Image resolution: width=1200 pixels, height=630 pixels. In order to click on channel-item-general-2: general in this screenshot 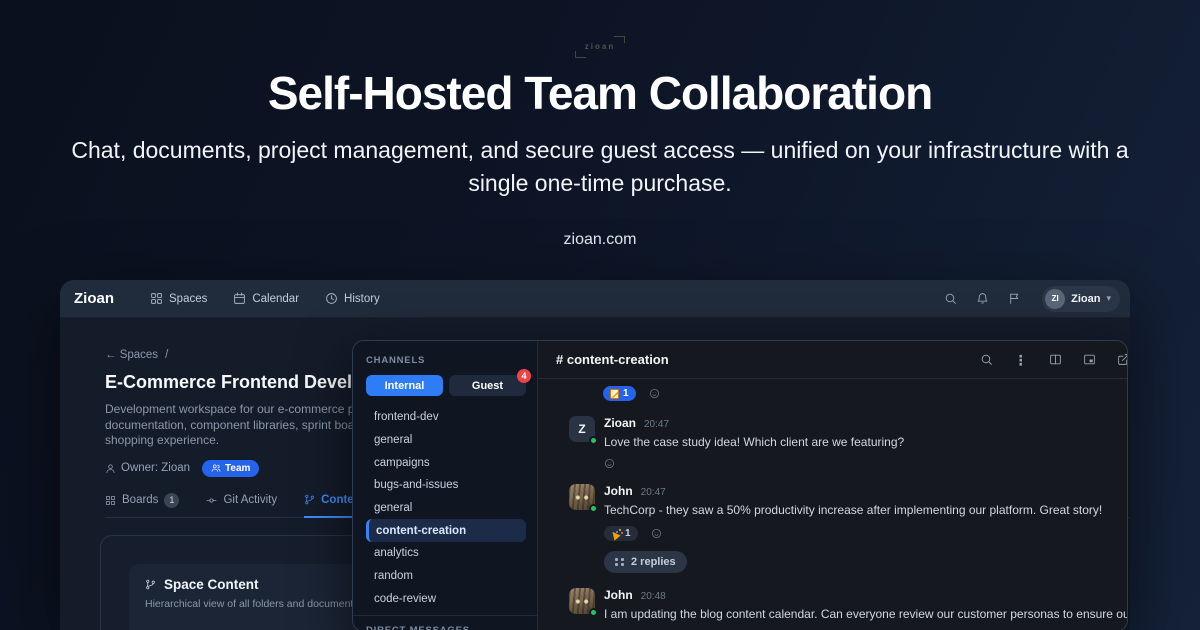, I will do `click(446, 508)`.